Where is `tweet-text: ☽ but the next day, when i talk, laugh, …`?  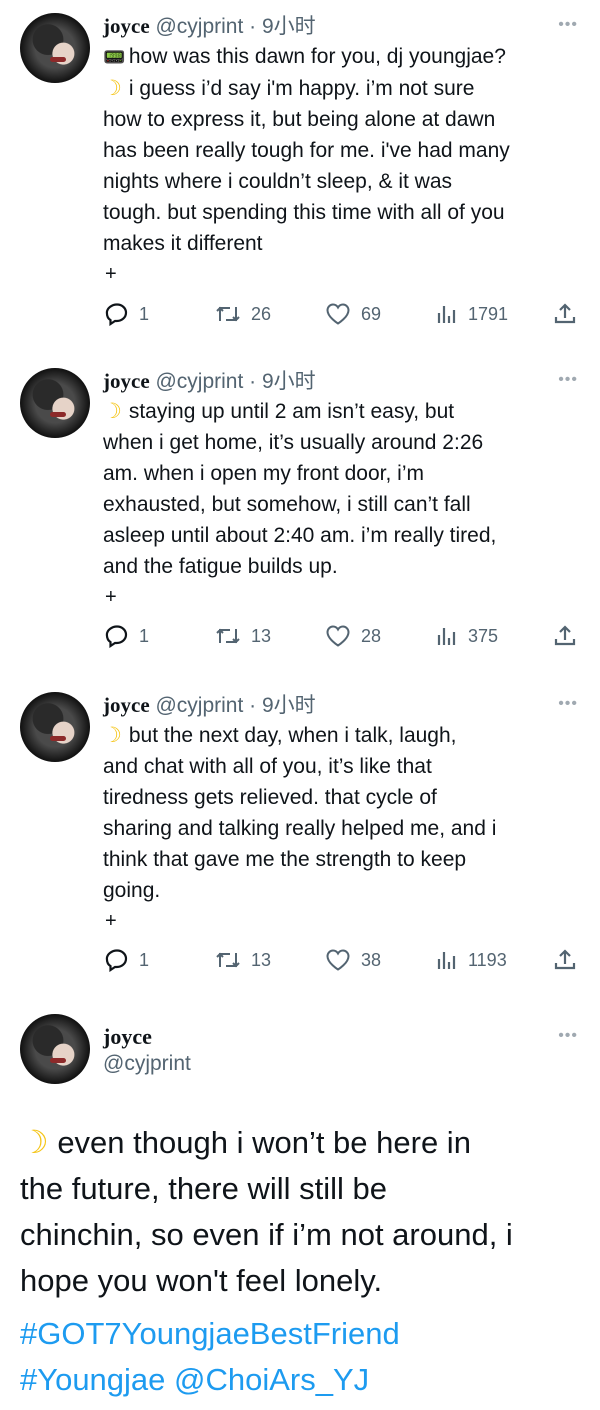 tweet-text: ☽ but the next day, when i talk, laugh, … is located at coordinates (343, 828).